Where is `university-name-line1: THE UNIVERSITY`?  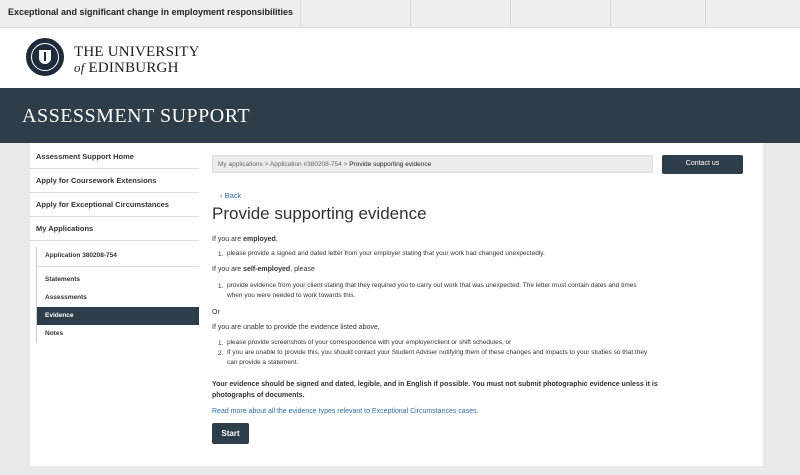
university-name-line1: THE UNIVERSITY is located at coordinates (137, 52).